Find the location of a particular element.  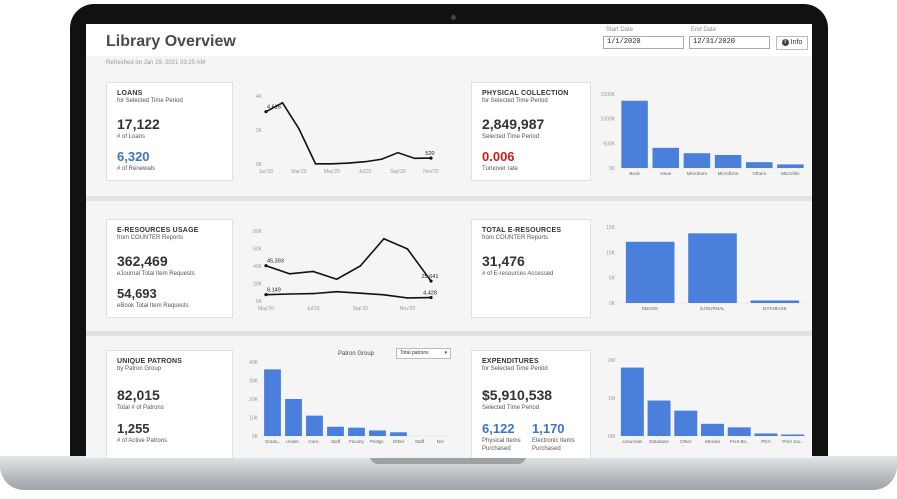

y-tick-label: 1500K is located at coordinates (608, 95).